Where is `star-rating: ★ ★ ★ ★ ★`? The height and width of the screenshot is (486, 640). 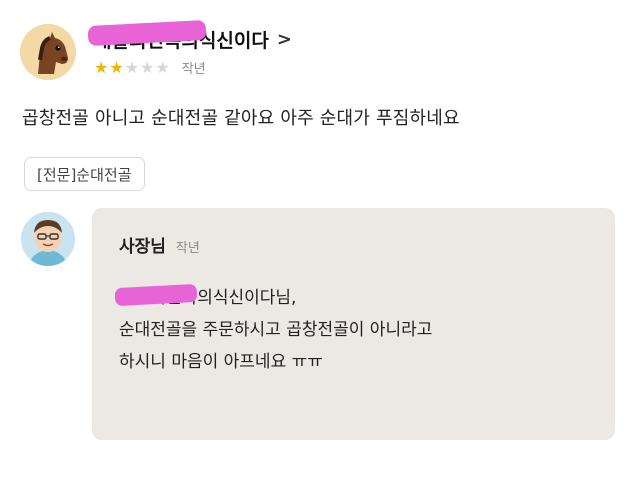
star-rating: ★ ★ ★ ★ ★ is located at coordinates (132, 67).